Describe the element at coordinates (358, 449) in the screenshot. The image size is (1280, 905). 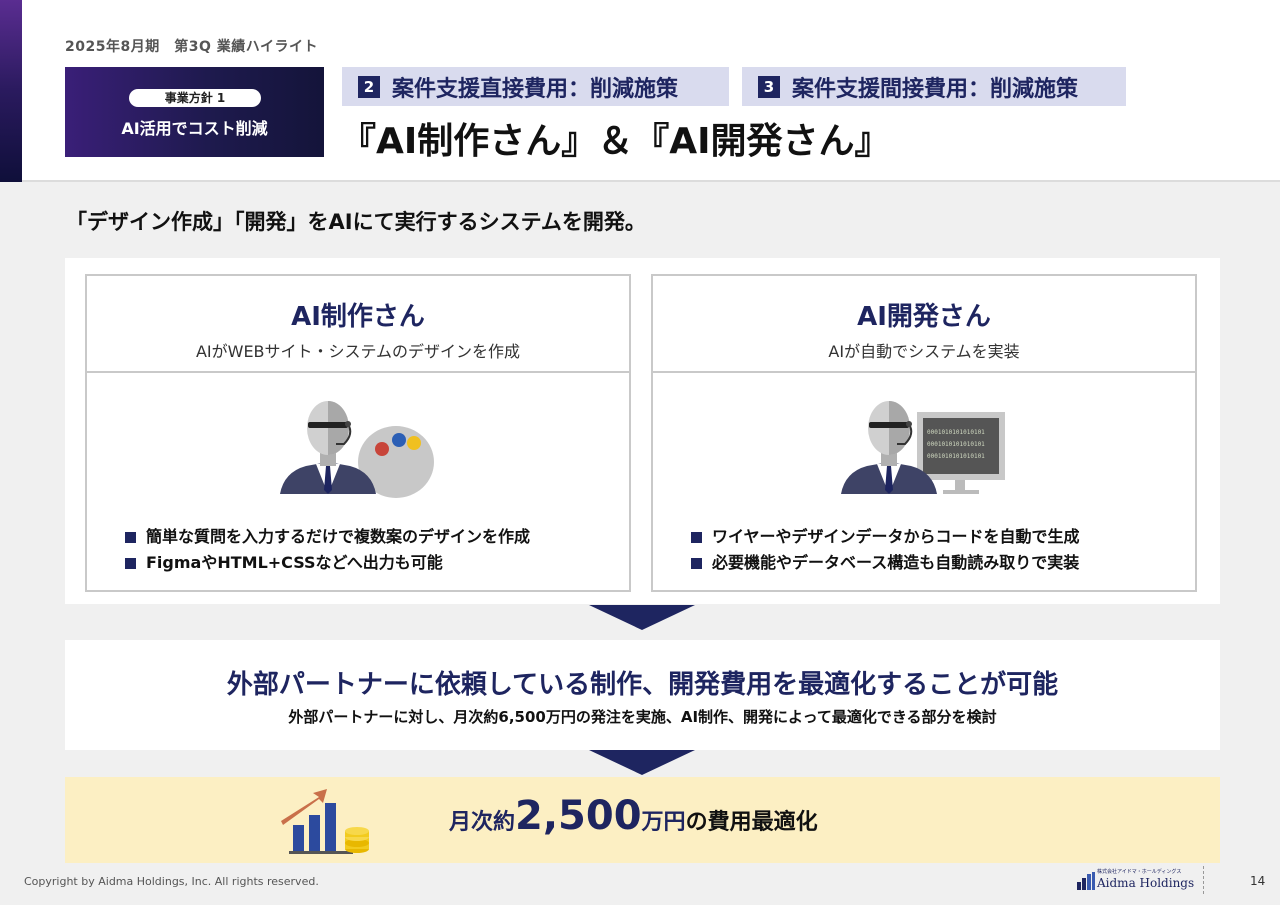
I see `robot-palette-icon` at that location.